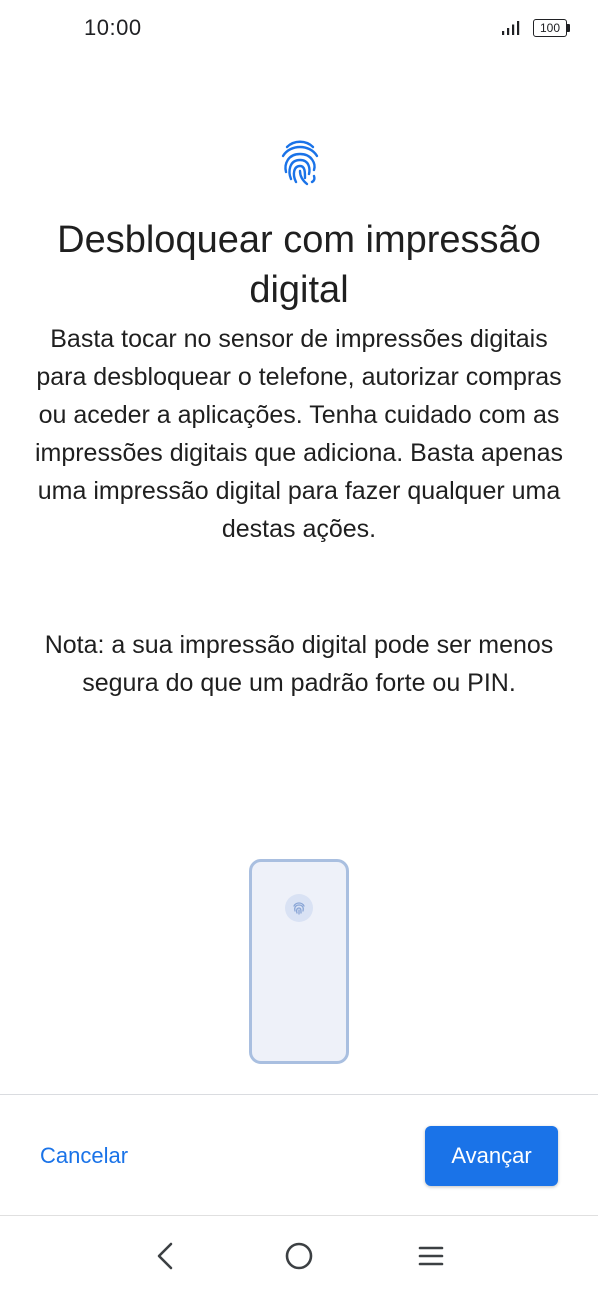 The image size is (598, 1295). What do you see at coordinates (299, 1094) in the screenshot?
I see `divider` at bounding box center [299, 1094].